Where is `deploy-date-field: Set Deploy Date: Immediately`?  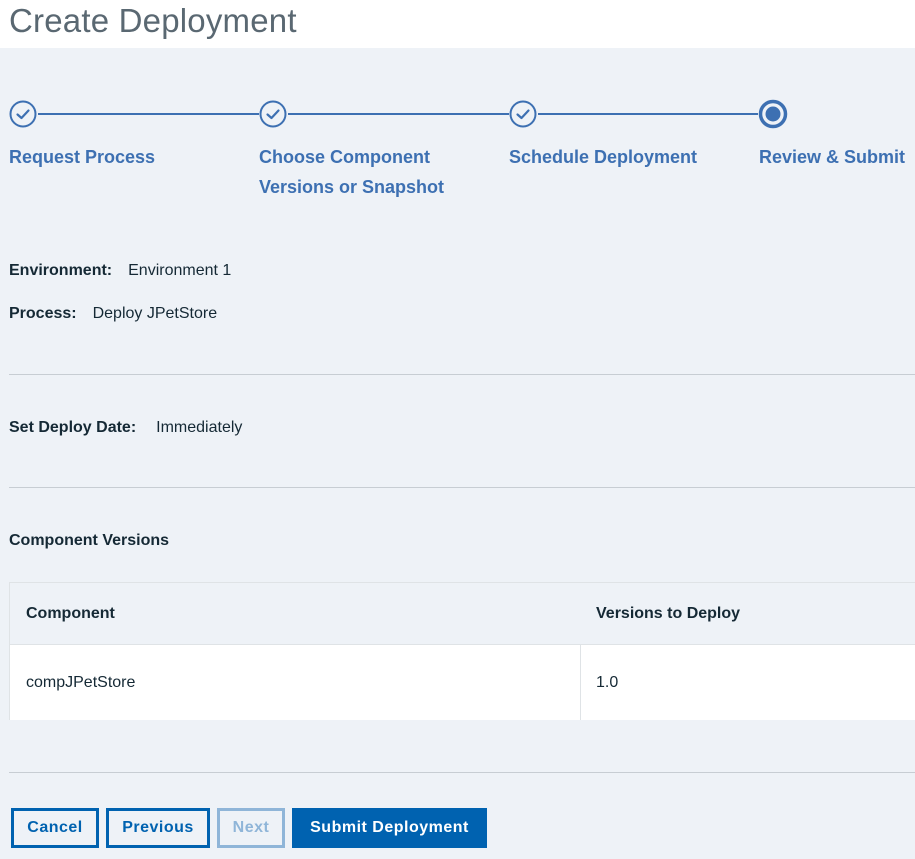 deploy-date-field: Set Deploy Date: Immediately is located at coordinates (125, 428).